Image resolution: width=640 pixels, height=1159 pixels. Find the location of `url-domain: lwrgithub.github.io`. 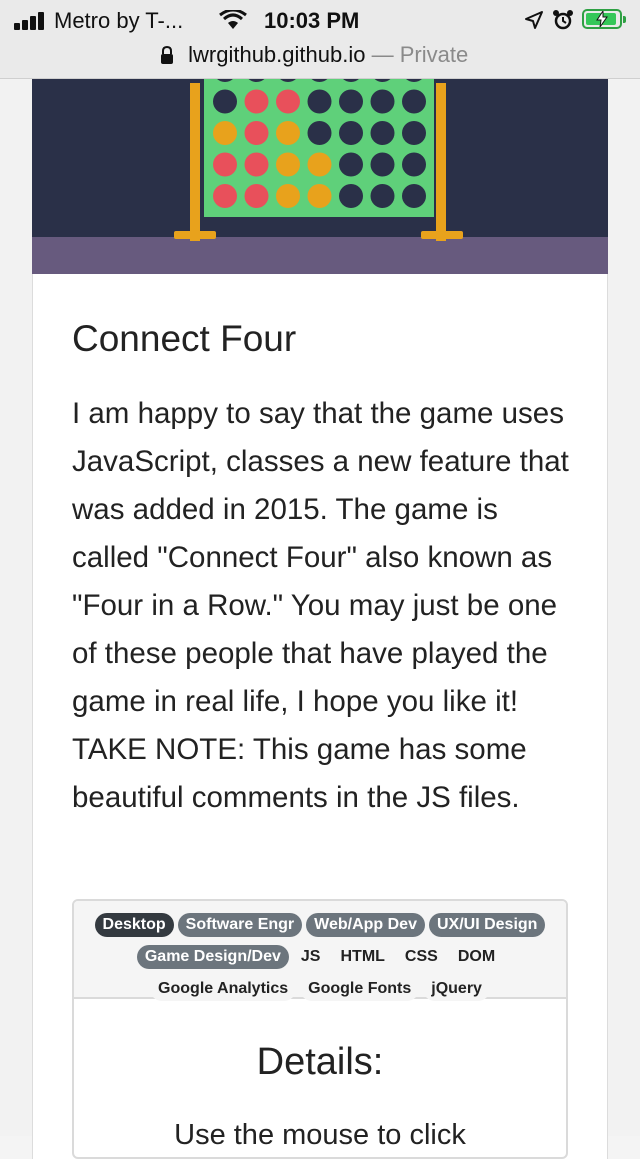

url-domain: lwrgithub.github.io is located at coordinates (277, 54).